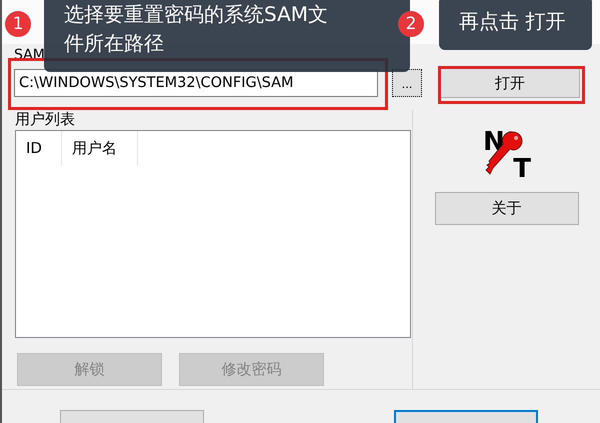 The width and height of the screenshot is (600, 423). I want to click on group-title: 用户列表, so click(45, 119).